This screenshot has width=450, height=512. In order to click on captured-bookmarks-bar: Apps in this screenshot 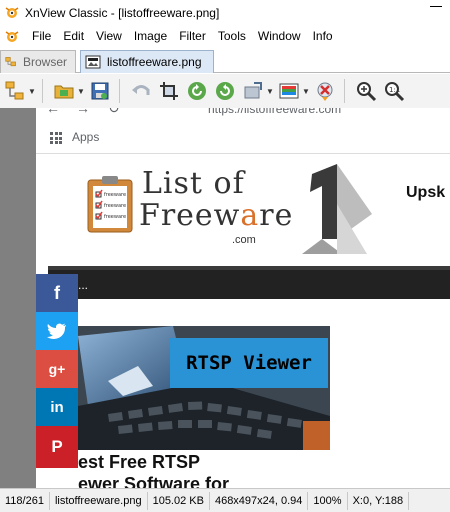, I will do `click(243, 138)`.